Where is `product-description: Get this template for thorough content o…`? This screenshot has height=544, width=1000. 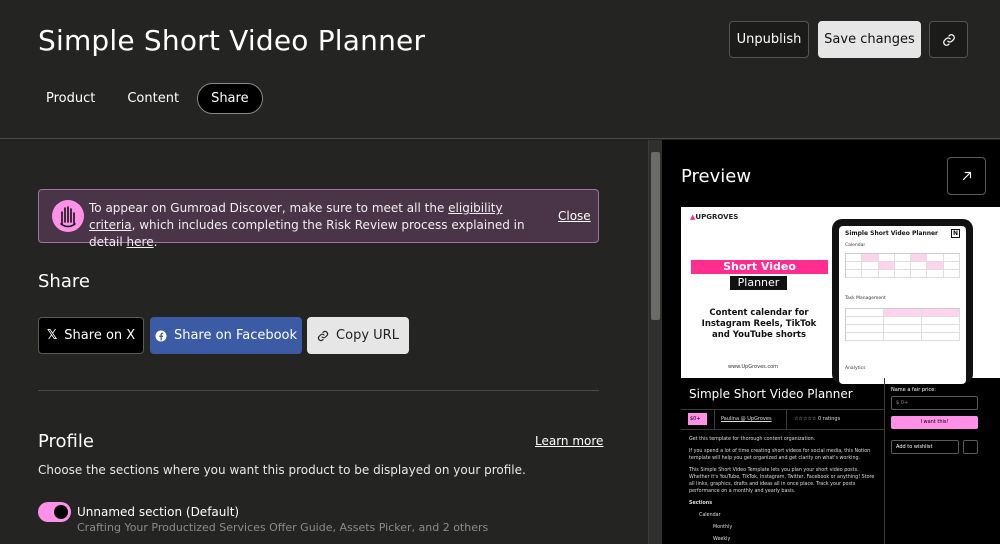
product-description: Get this template for thorough content o… is located at coordinates (784, 490).